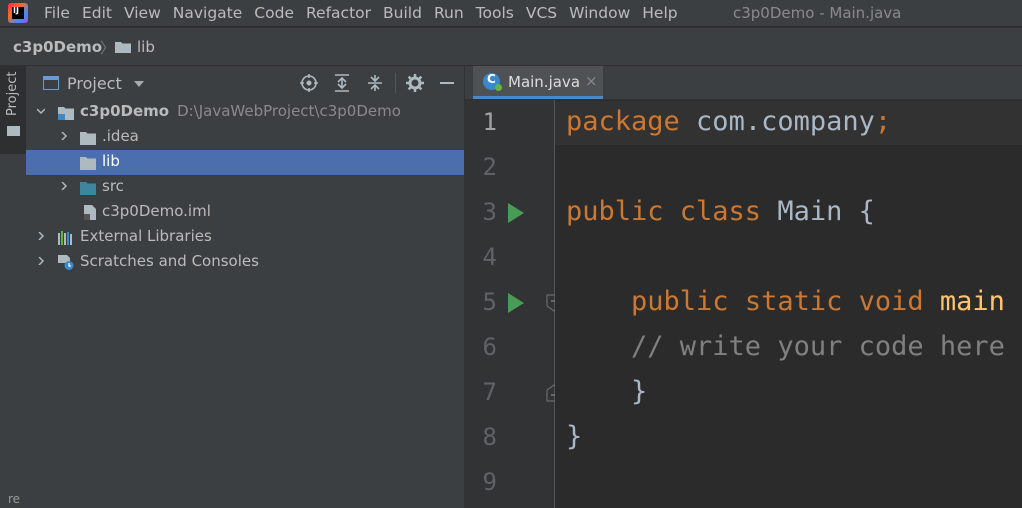 The height and width of the screenshot is (508, 1022). I want to click on project-window-icon, so click(51, 83).